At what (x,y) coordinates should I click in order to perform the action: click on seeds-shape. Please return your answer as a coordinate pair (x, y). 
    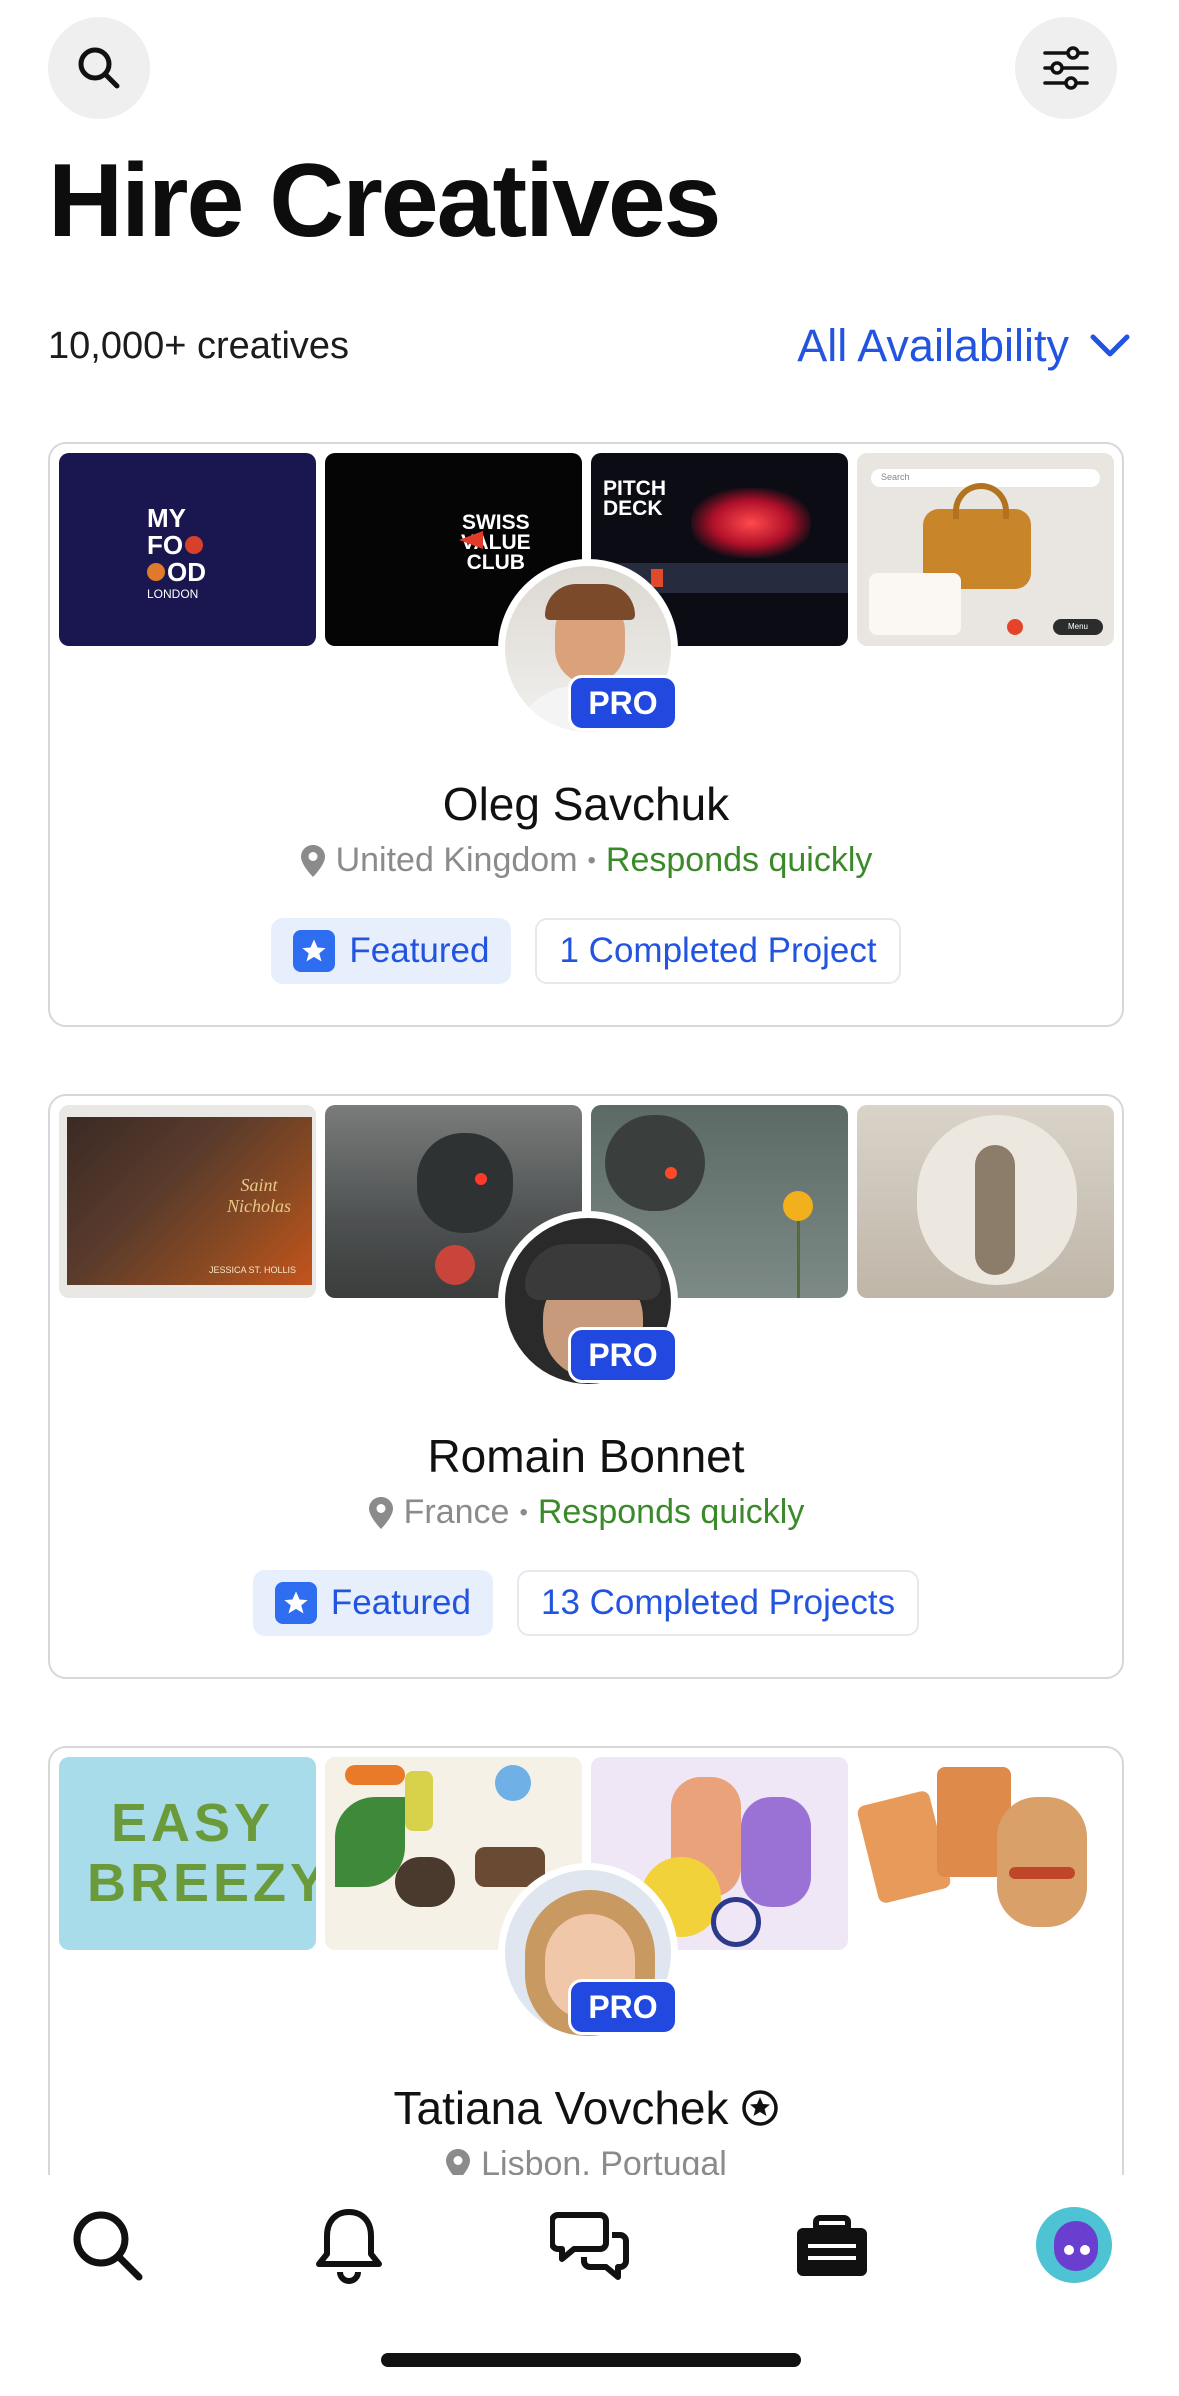
    Looking at the image, I should click on (425, 1882).